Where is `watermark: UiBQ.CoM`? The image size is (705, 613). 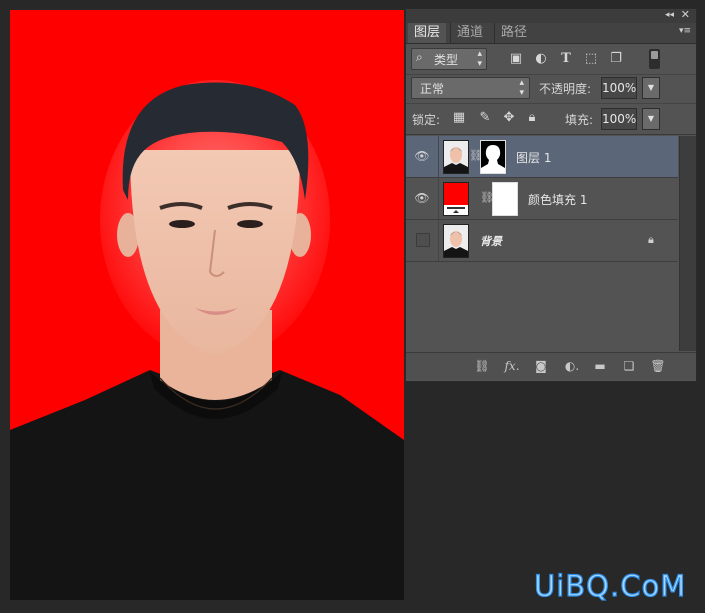
watermark: UiBQ.CoM is located at coordinates (610, 585).